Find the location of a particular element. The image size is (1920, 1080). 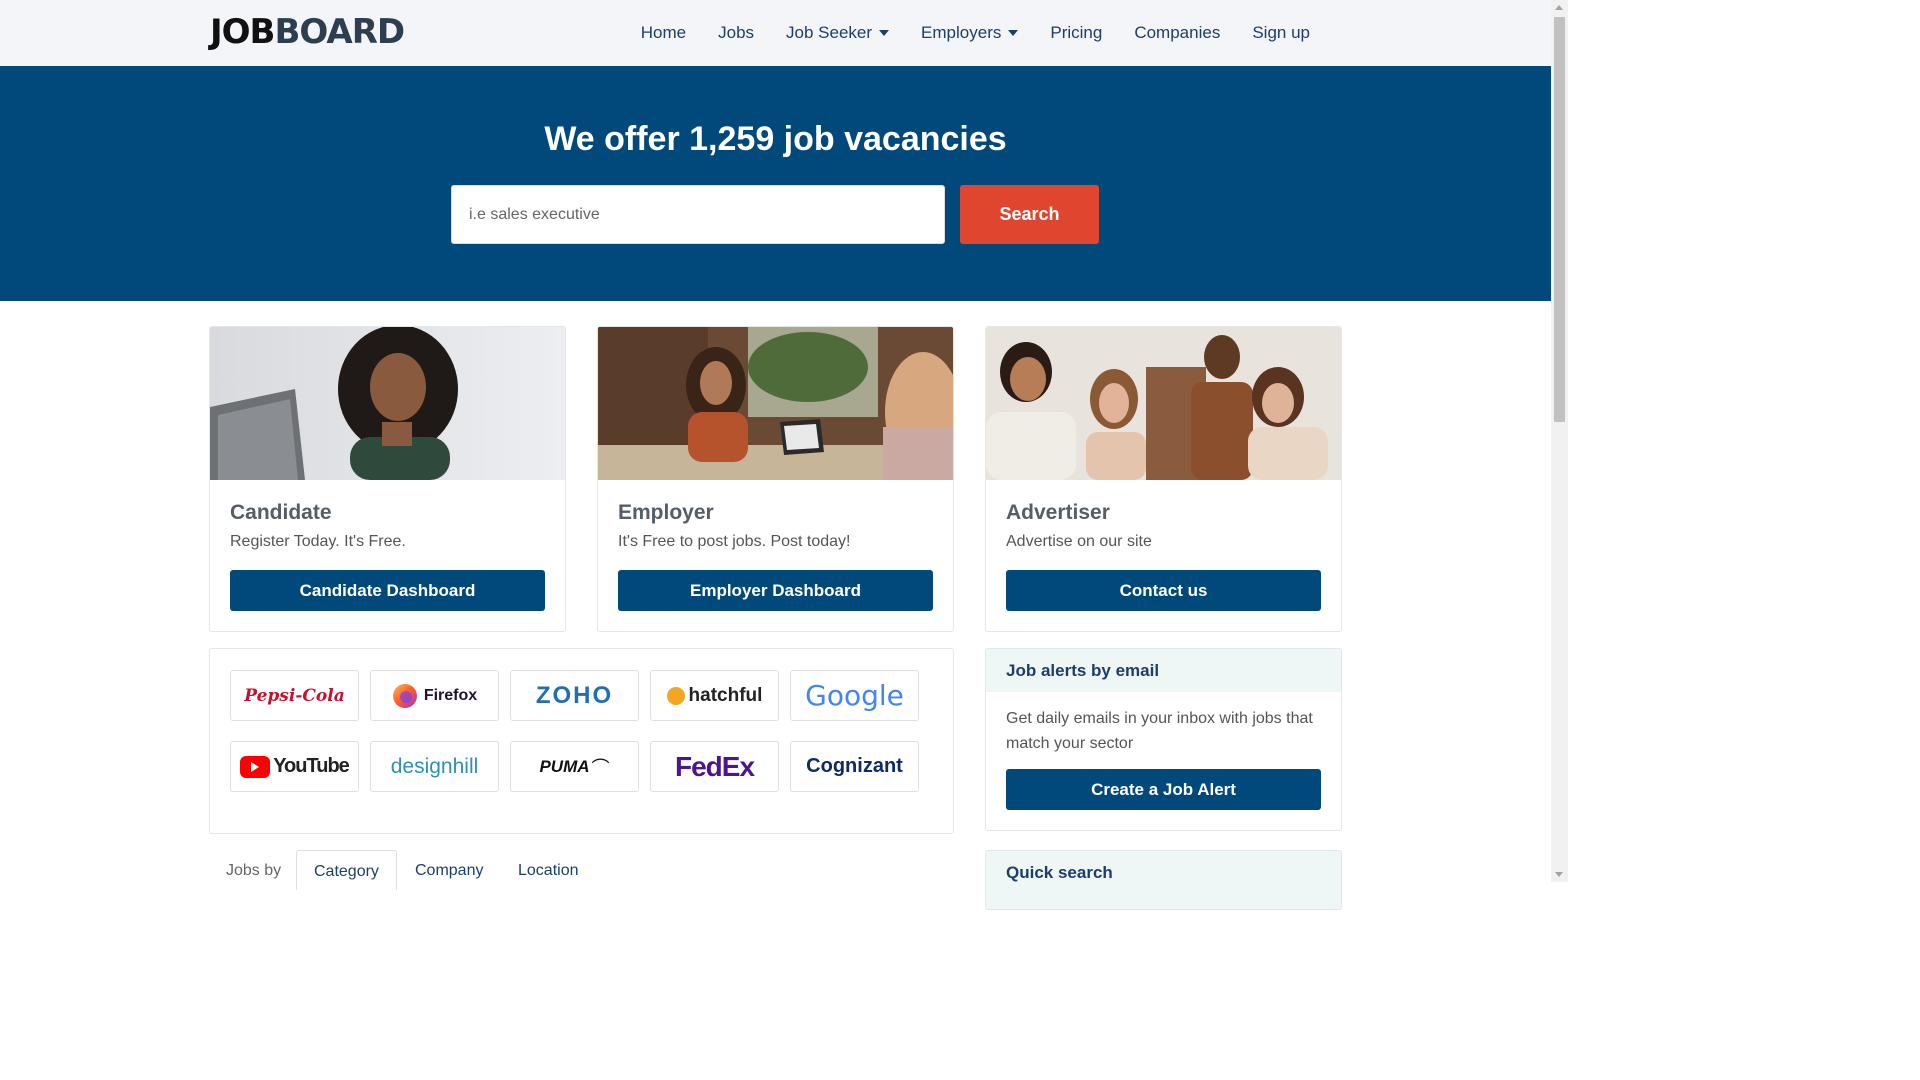

company-logo-youtube: YouTube is located at coordinates (294, 766).